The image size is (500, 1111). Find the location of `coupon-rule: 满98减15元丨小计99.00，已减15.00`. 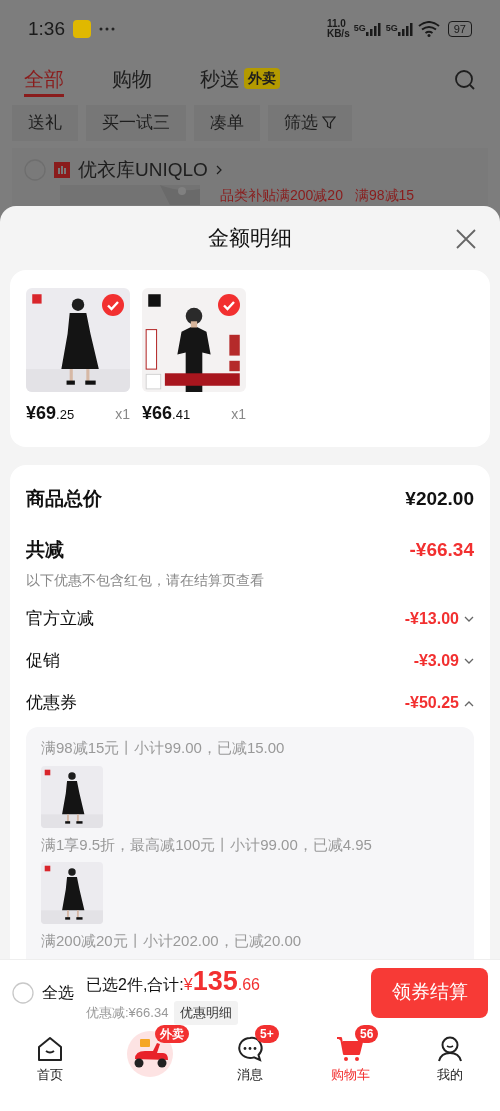

coupon-rule: 满98减15元丨小计99.00，已减15.00 is located at coordinates (163, 748).